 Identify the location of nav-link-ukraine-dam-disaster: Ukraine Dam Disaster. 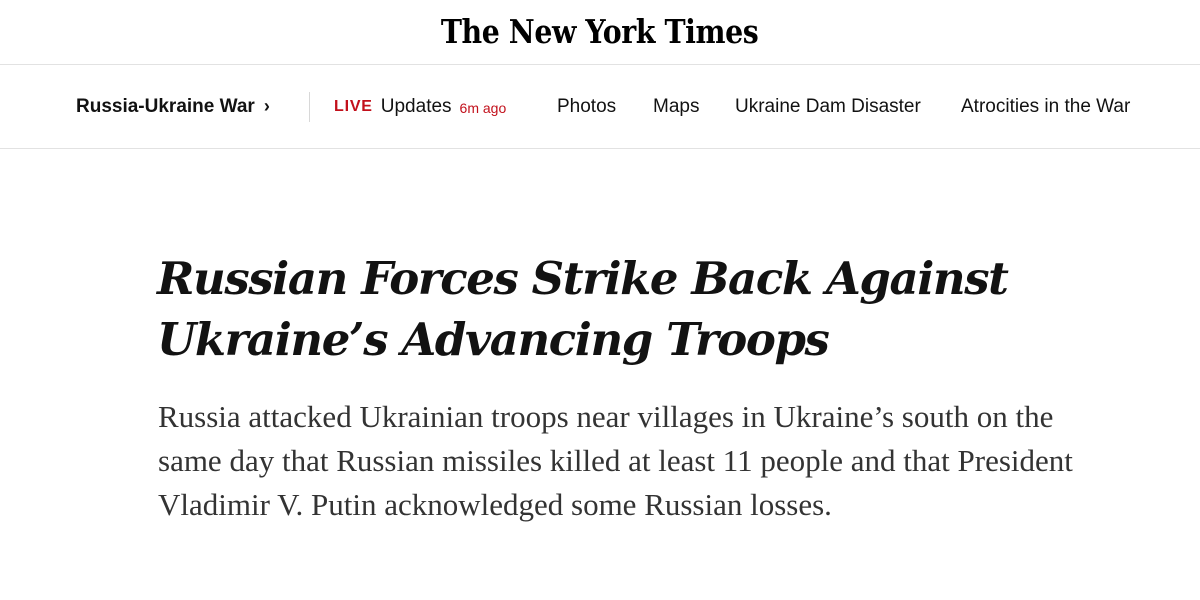
(828, 106).